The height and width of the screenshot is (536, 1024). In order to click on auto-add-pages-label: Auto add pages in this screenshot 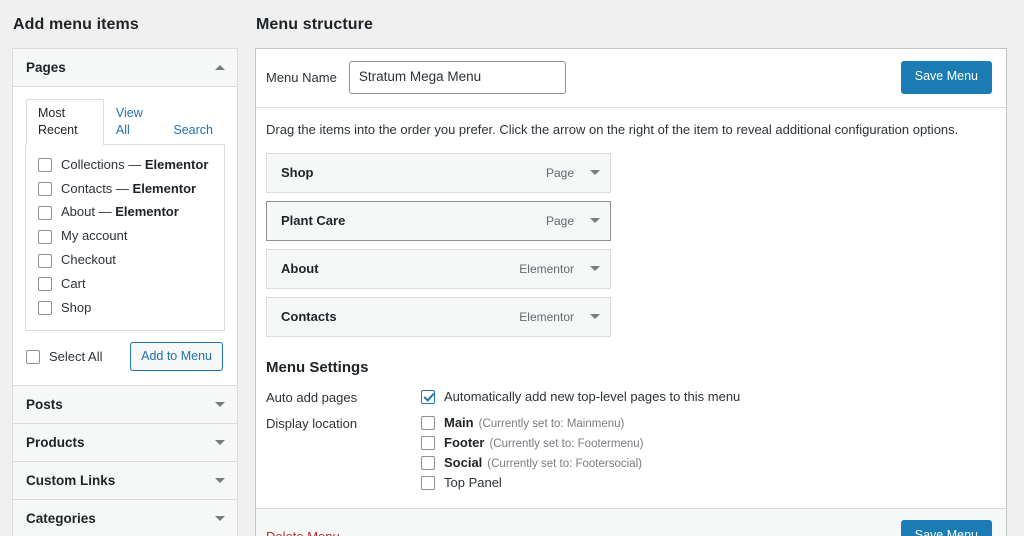, I will do `click(312, 398)`.